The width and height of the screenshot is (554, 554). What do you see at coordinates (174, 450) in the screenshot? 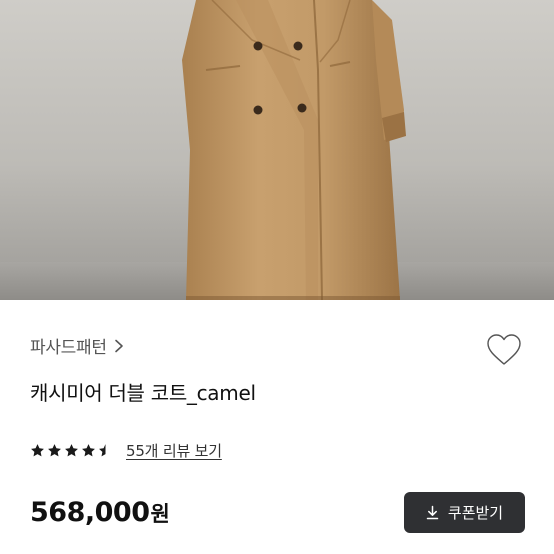
I see `review-link: 55개 리뷰 보기` at bounding box center [174, 450].